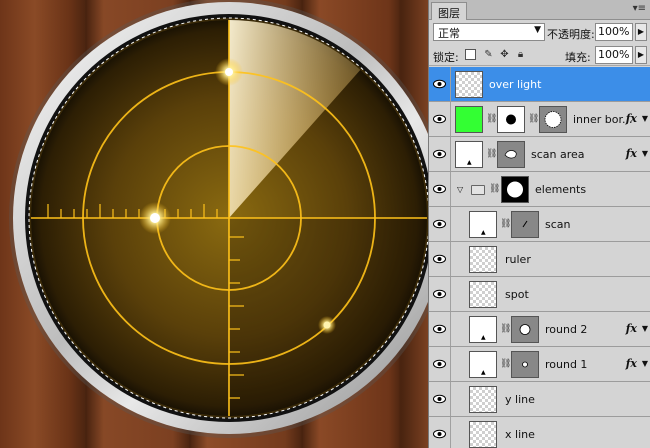 This screenshot has width=650, height=448. What do you see at coordinates (566, 329) in the screenshot?
I see `layer-name: round 2` at bounding box center [566, 329].